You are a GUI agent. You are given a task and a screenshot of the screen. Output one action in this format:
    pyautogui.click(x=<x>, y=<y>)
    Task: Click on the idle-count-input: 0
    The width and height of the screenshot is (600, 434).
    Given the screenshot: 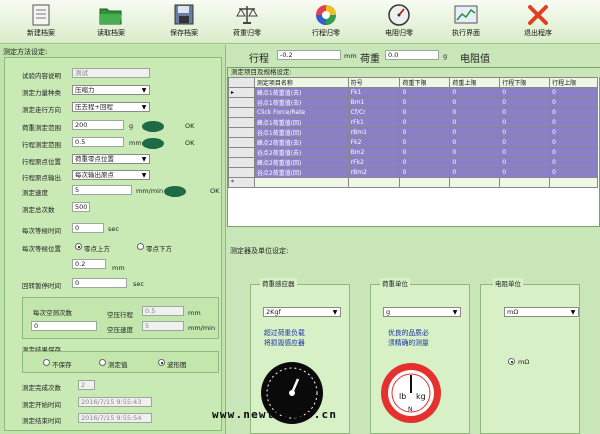 What is the action you would take?
    pyautogui.click(x=64, y=326)
    